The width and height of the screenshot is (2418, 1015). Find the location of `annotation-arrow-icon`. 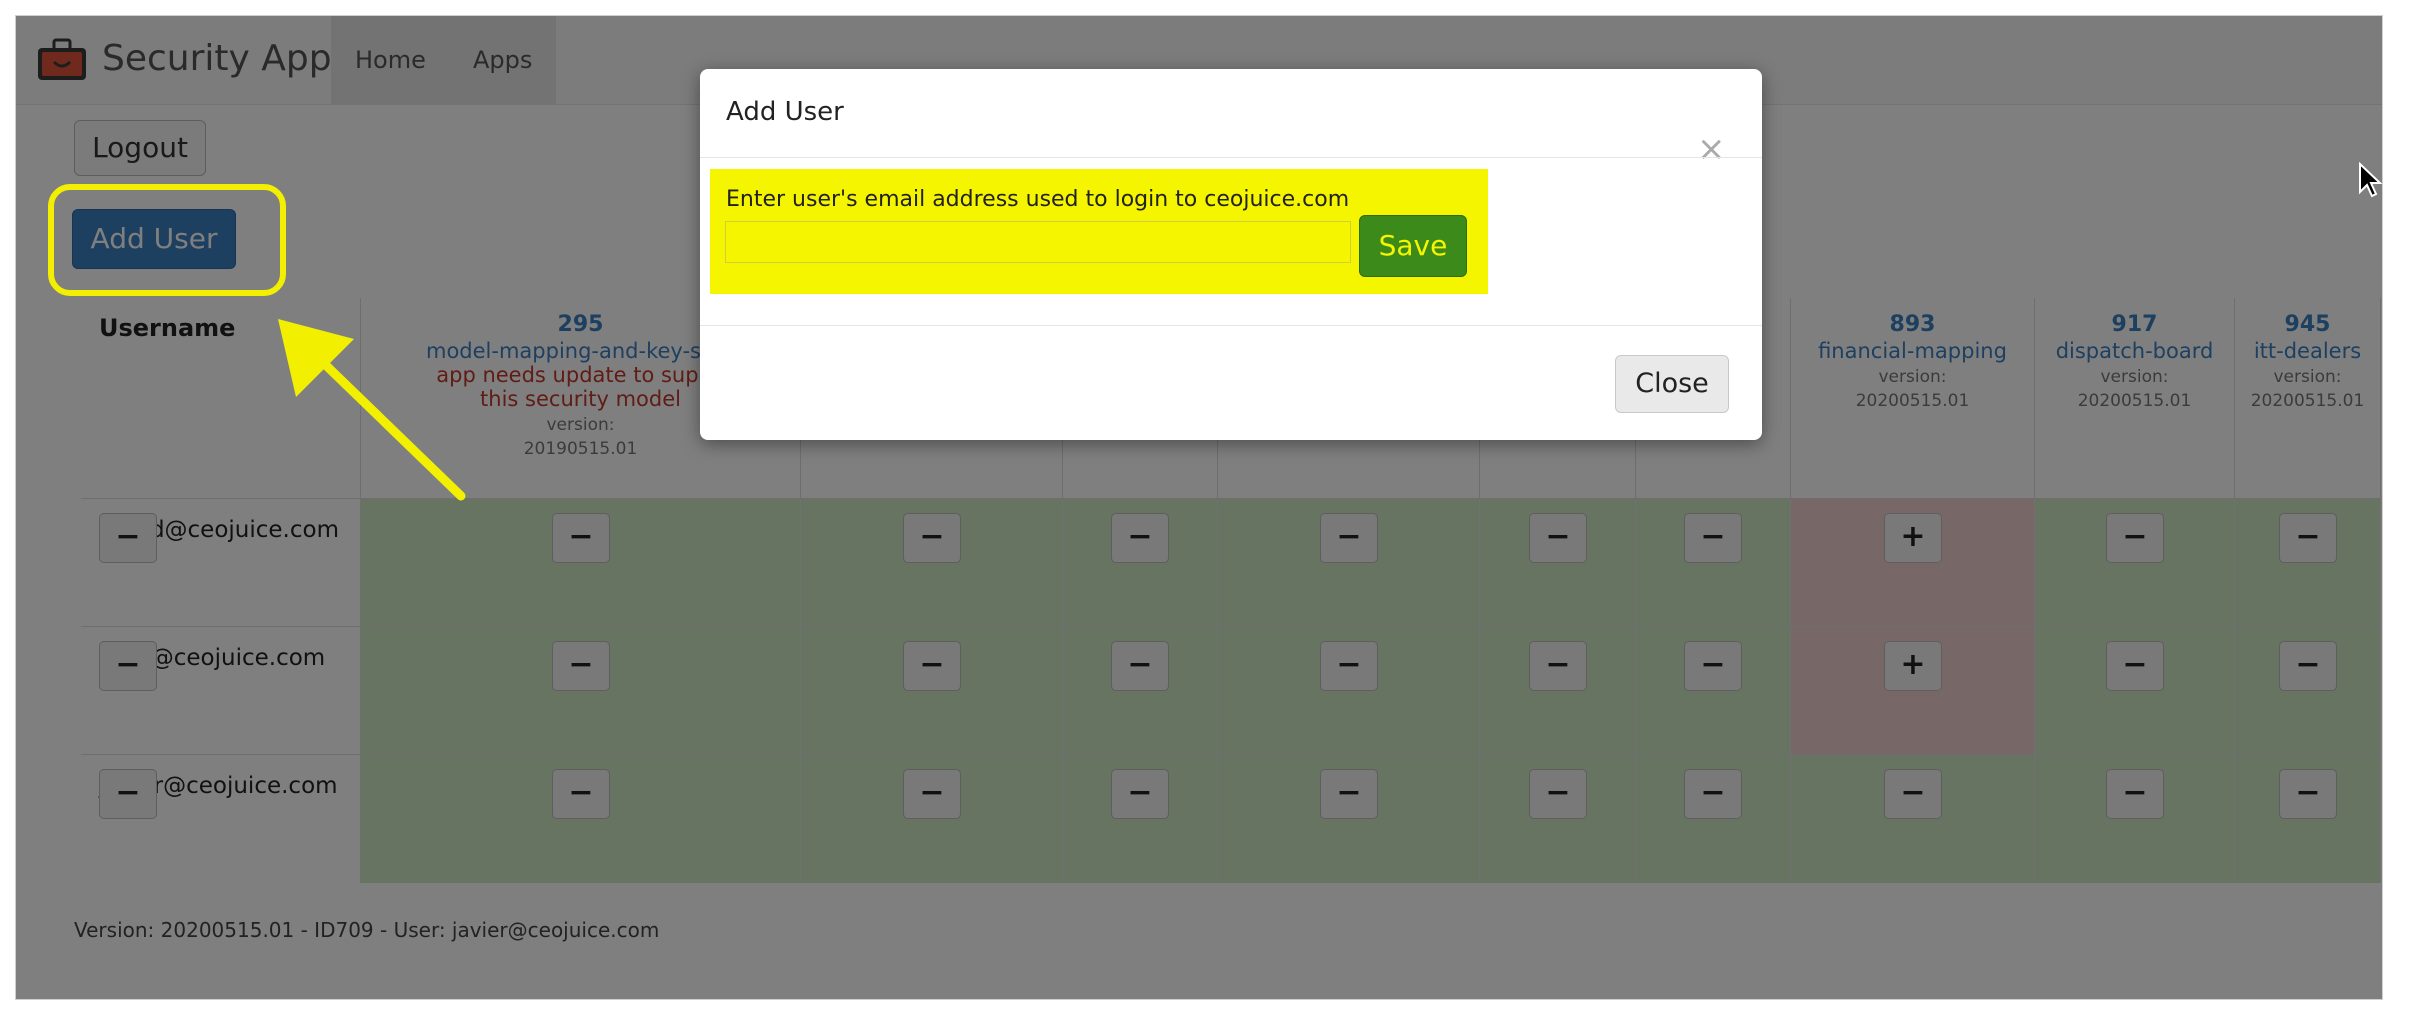

annotation-arrow-icon is located at coordinates (372, 410).